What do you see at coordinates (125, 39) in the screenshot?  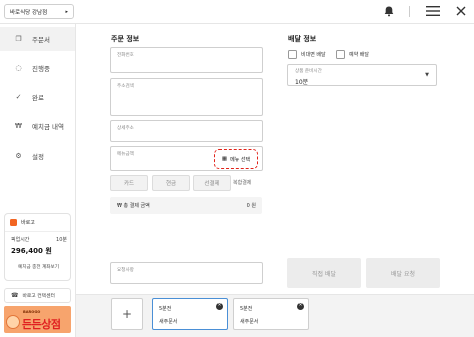 I see `order-info-title: 주문 정보` at bounding box center [125, 39].